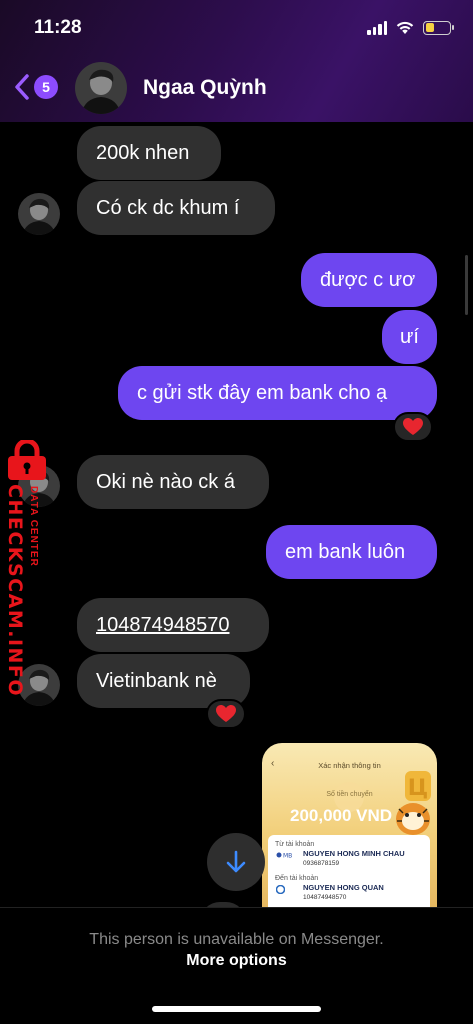 This screenshot has height=1024, width=473. Describe the element at coordinates (58, 27) in the screenshot. I see `status-time: 11:28` at that location.